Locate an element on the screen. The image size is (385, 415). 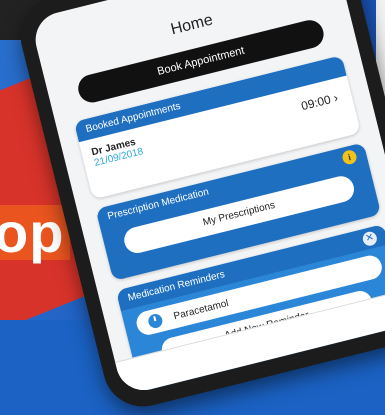
background-text: op is located at coordinates (32, 232).